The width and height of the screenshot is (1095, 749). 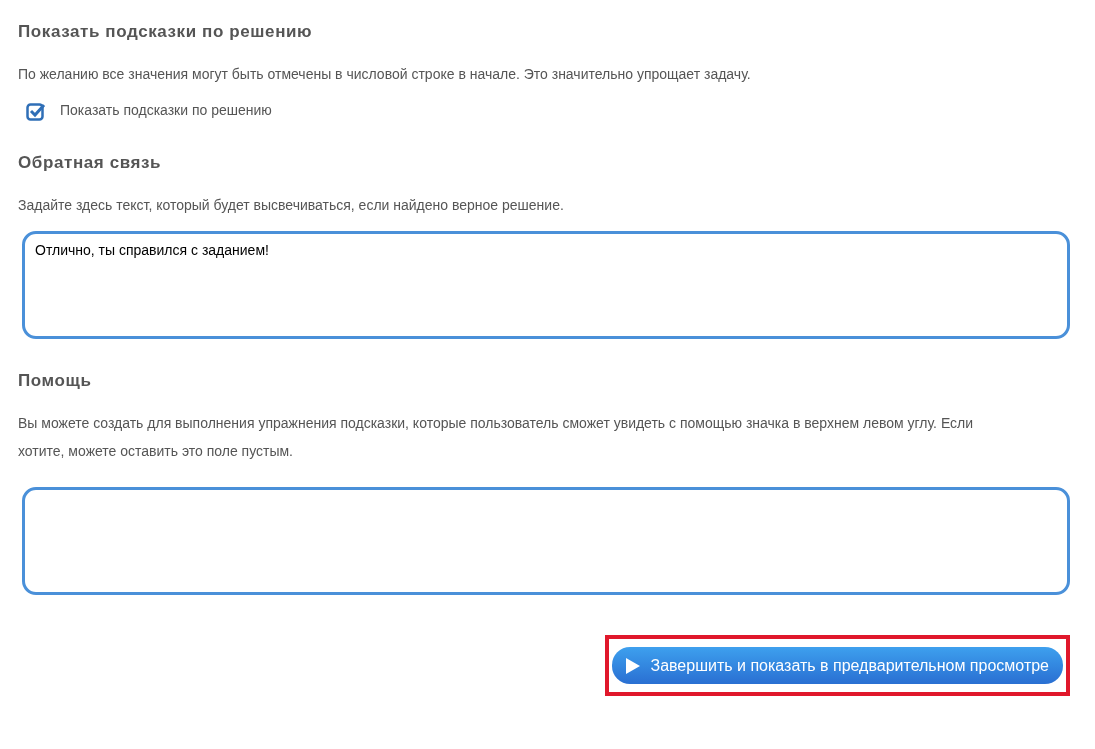 What do you see at coordinates (385, 74) in the screenshot?
I see `section-description: По желанию все значения могут быть отмечены в числовой строке в начале. Это значительно упрощает задачу.` at bounding box center [385, 74].